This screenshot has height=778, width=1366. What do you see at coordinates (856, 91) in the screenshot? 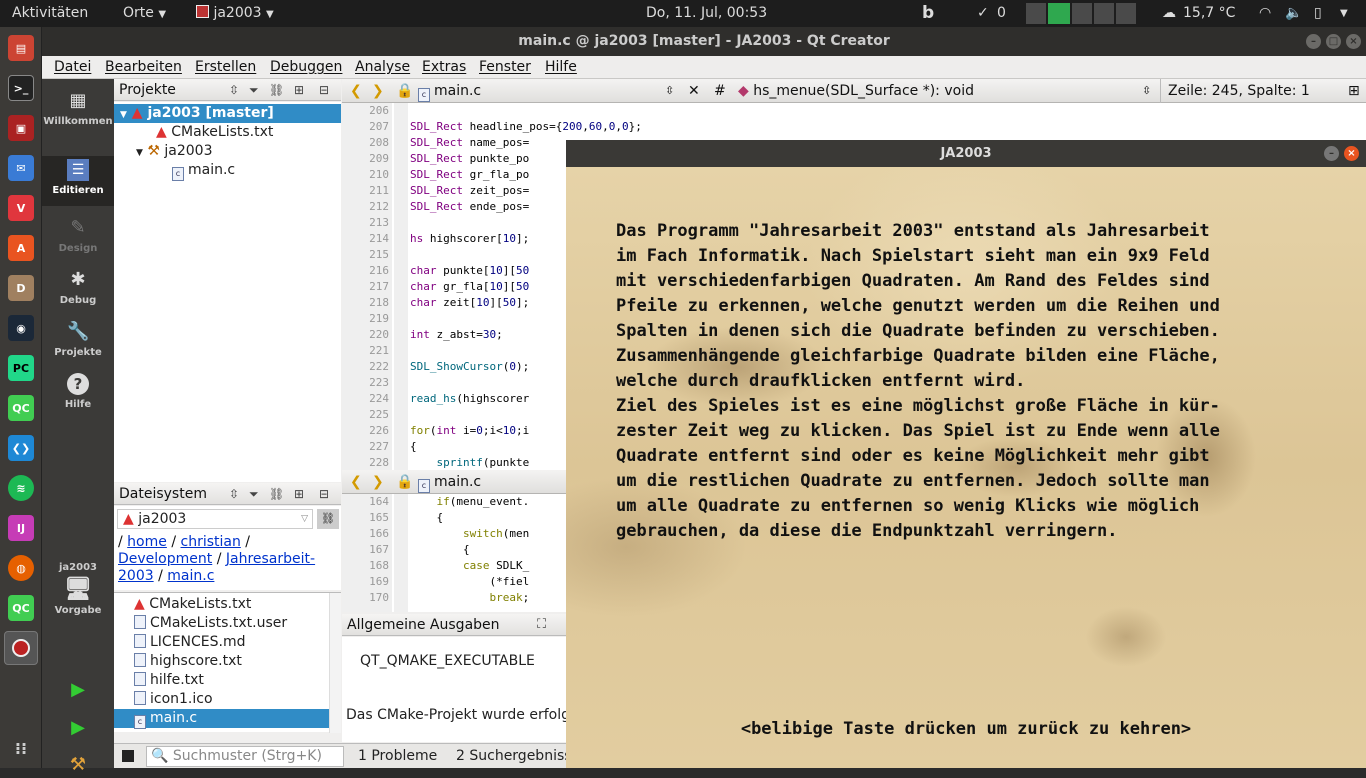
I see `symbol-combo: ◆ hs_menue(SDL_Surface *): void` at bounding box center [856, 91].